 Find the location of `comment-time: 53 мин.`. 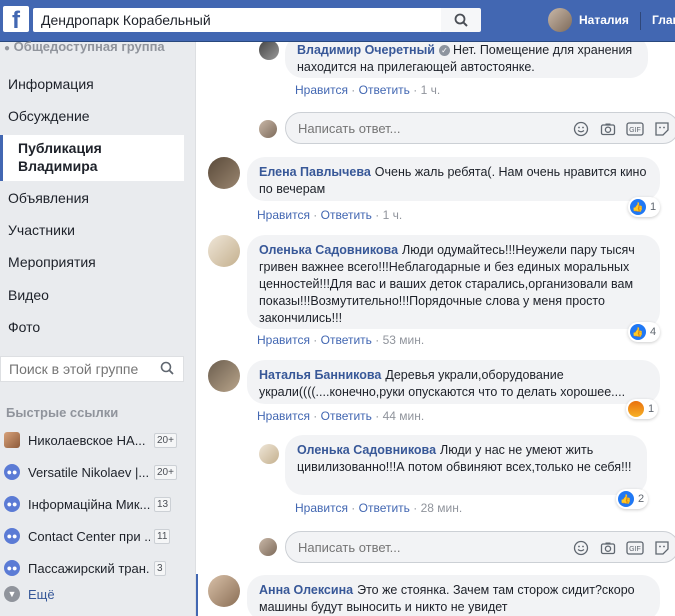

comment-time: 53 мин. is located at coordinates (404, 340).